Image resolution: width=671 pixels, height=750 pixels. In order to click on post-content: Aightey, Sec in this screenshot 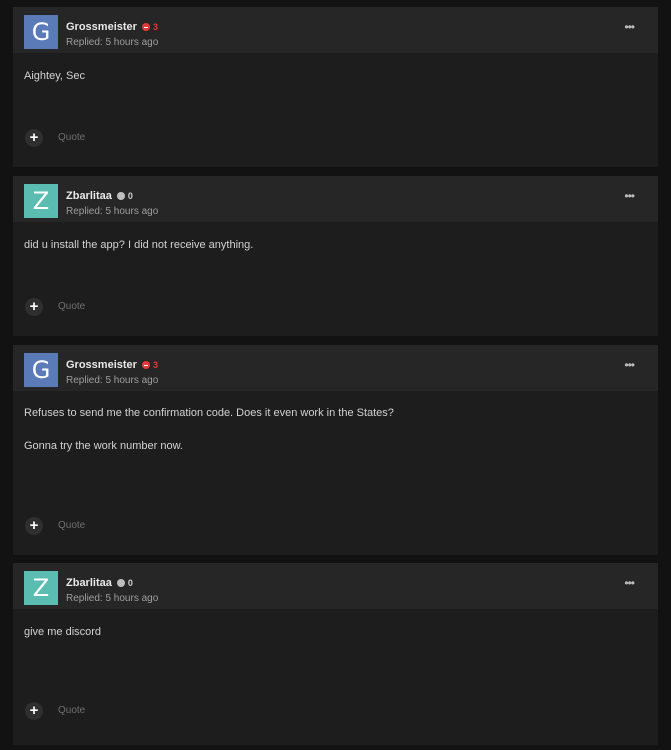, I will do `click(54, 85)`.